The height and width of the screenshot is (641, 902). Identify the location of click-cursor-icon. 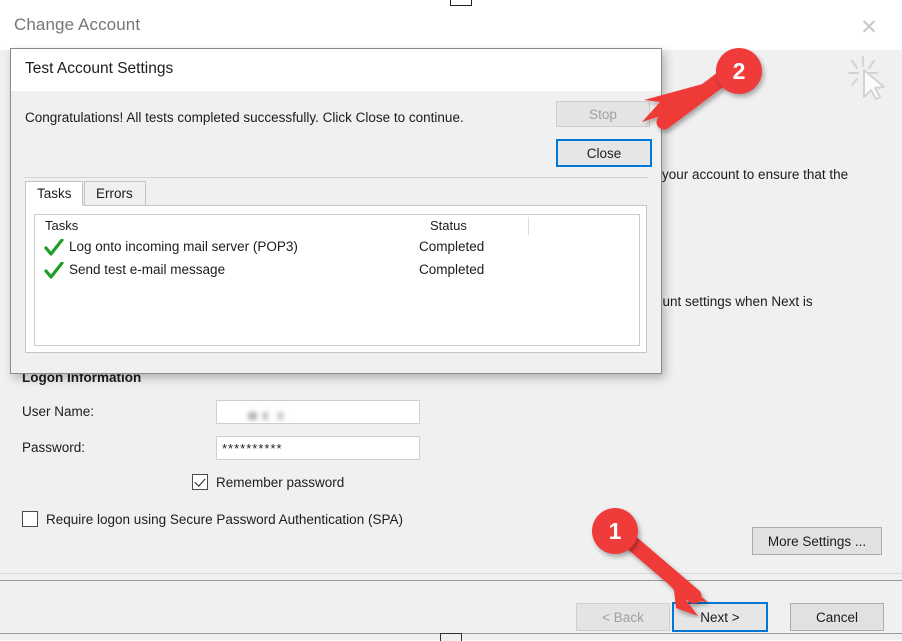
(866, 77).